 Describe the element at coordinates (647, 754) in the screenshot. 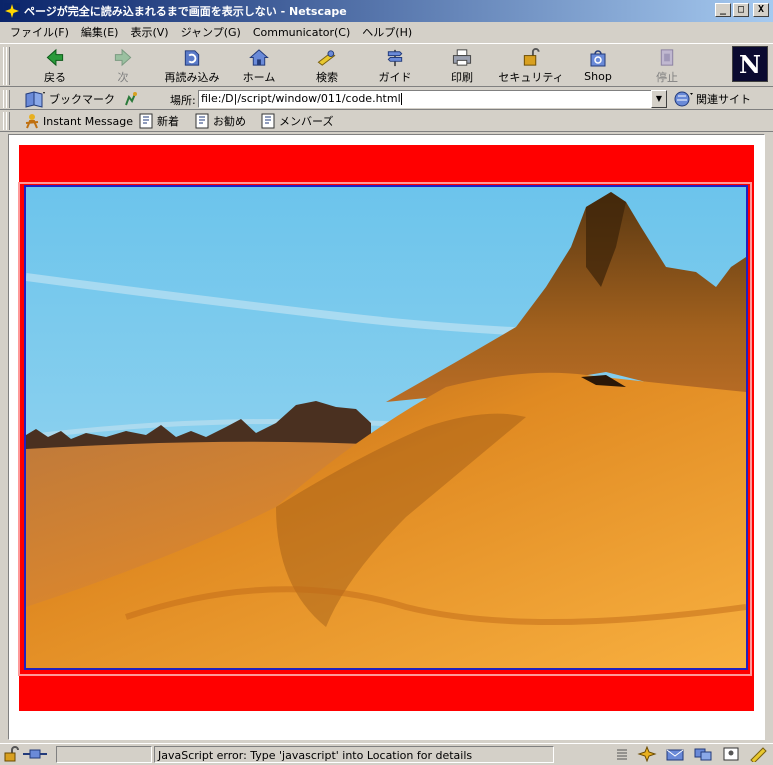

I see `navigator-icon` at that location.